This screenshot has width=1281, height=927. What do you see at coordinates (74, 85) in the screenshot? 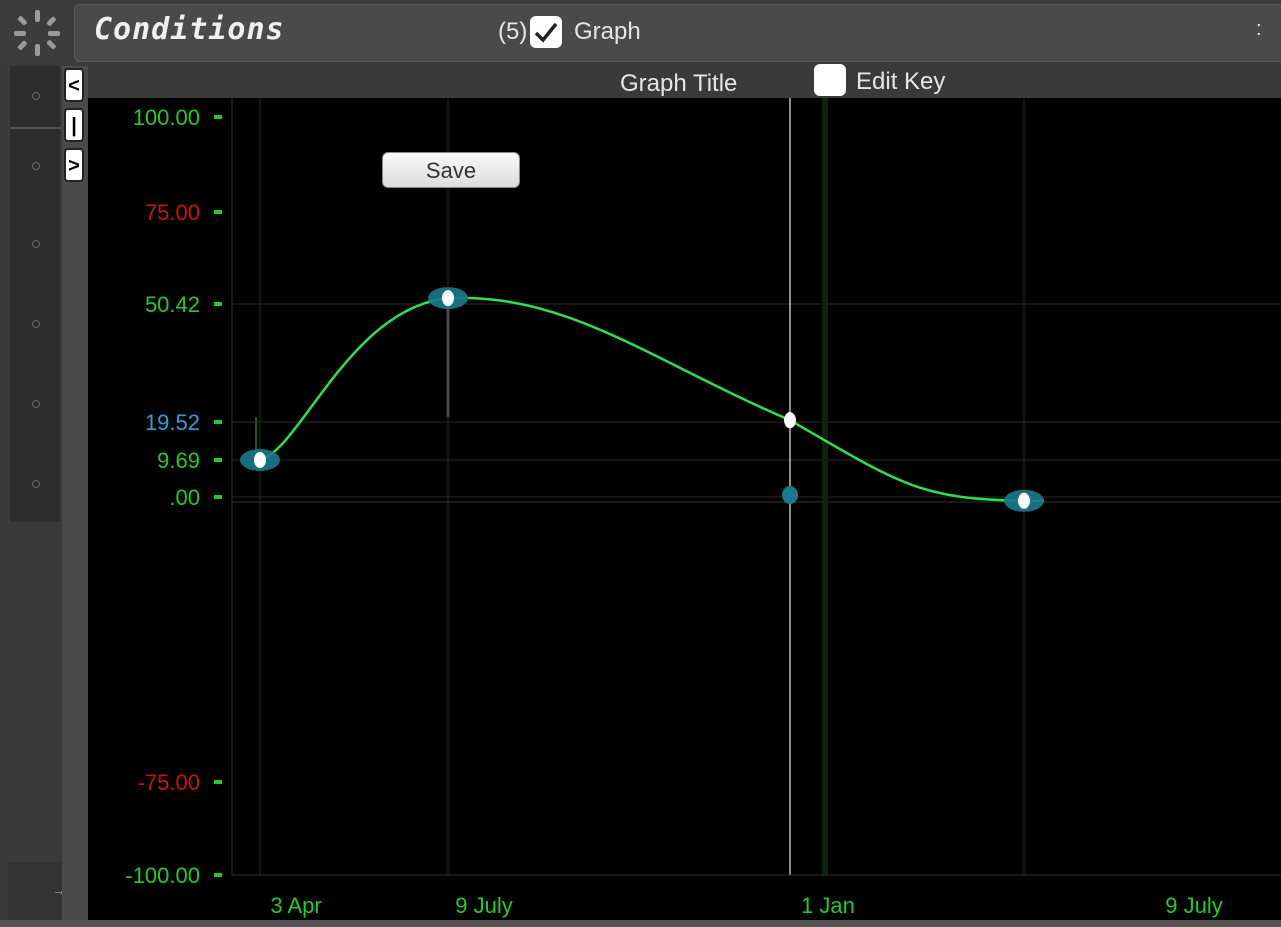
I see `prev-button: <` at bounding box center [74, 85].